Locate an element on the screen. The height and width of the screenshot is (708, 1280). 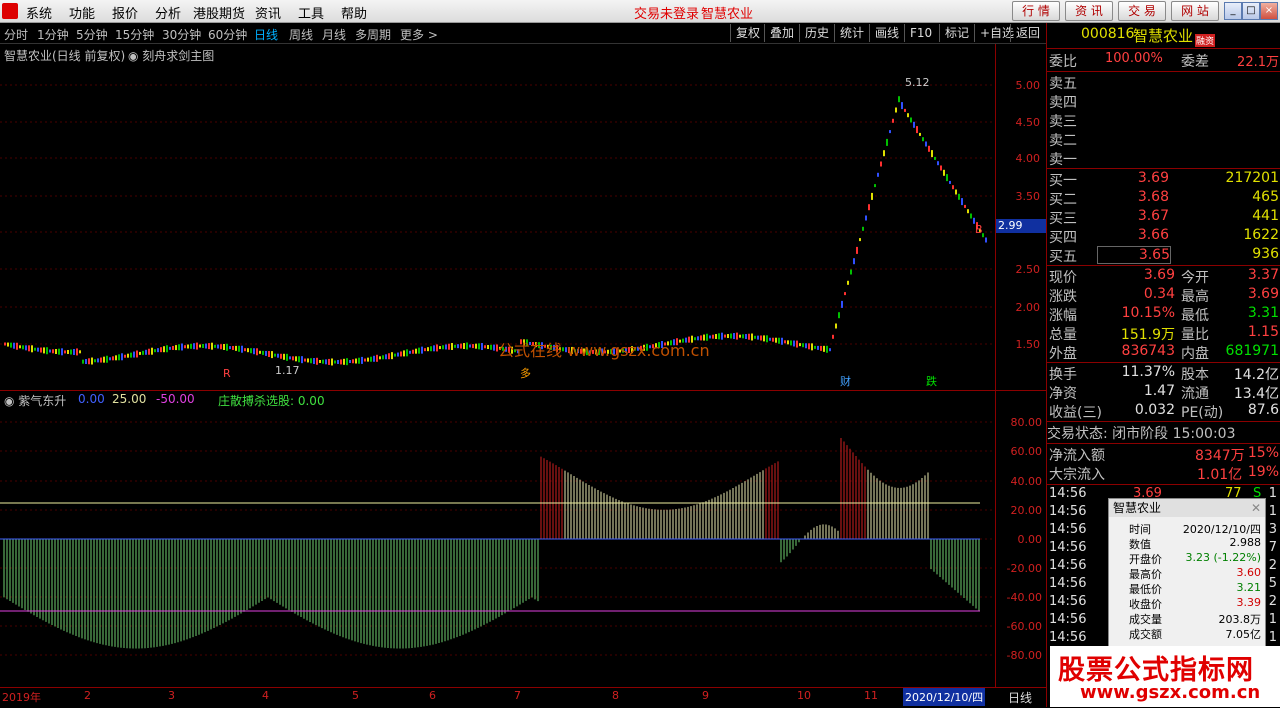
stat-row: 收益(三) 0.032 PE(动) 87.6 is located at coordinates (1163, 411).